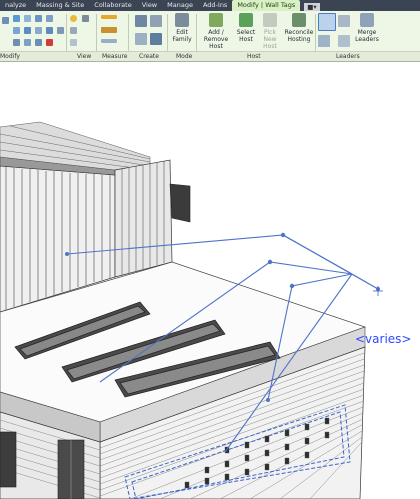 The height and width of the screenshot is (499, 420). Describe the element at coordinates (216, 20) in the screenshot. I see `add-remove-host-icon` at that location.